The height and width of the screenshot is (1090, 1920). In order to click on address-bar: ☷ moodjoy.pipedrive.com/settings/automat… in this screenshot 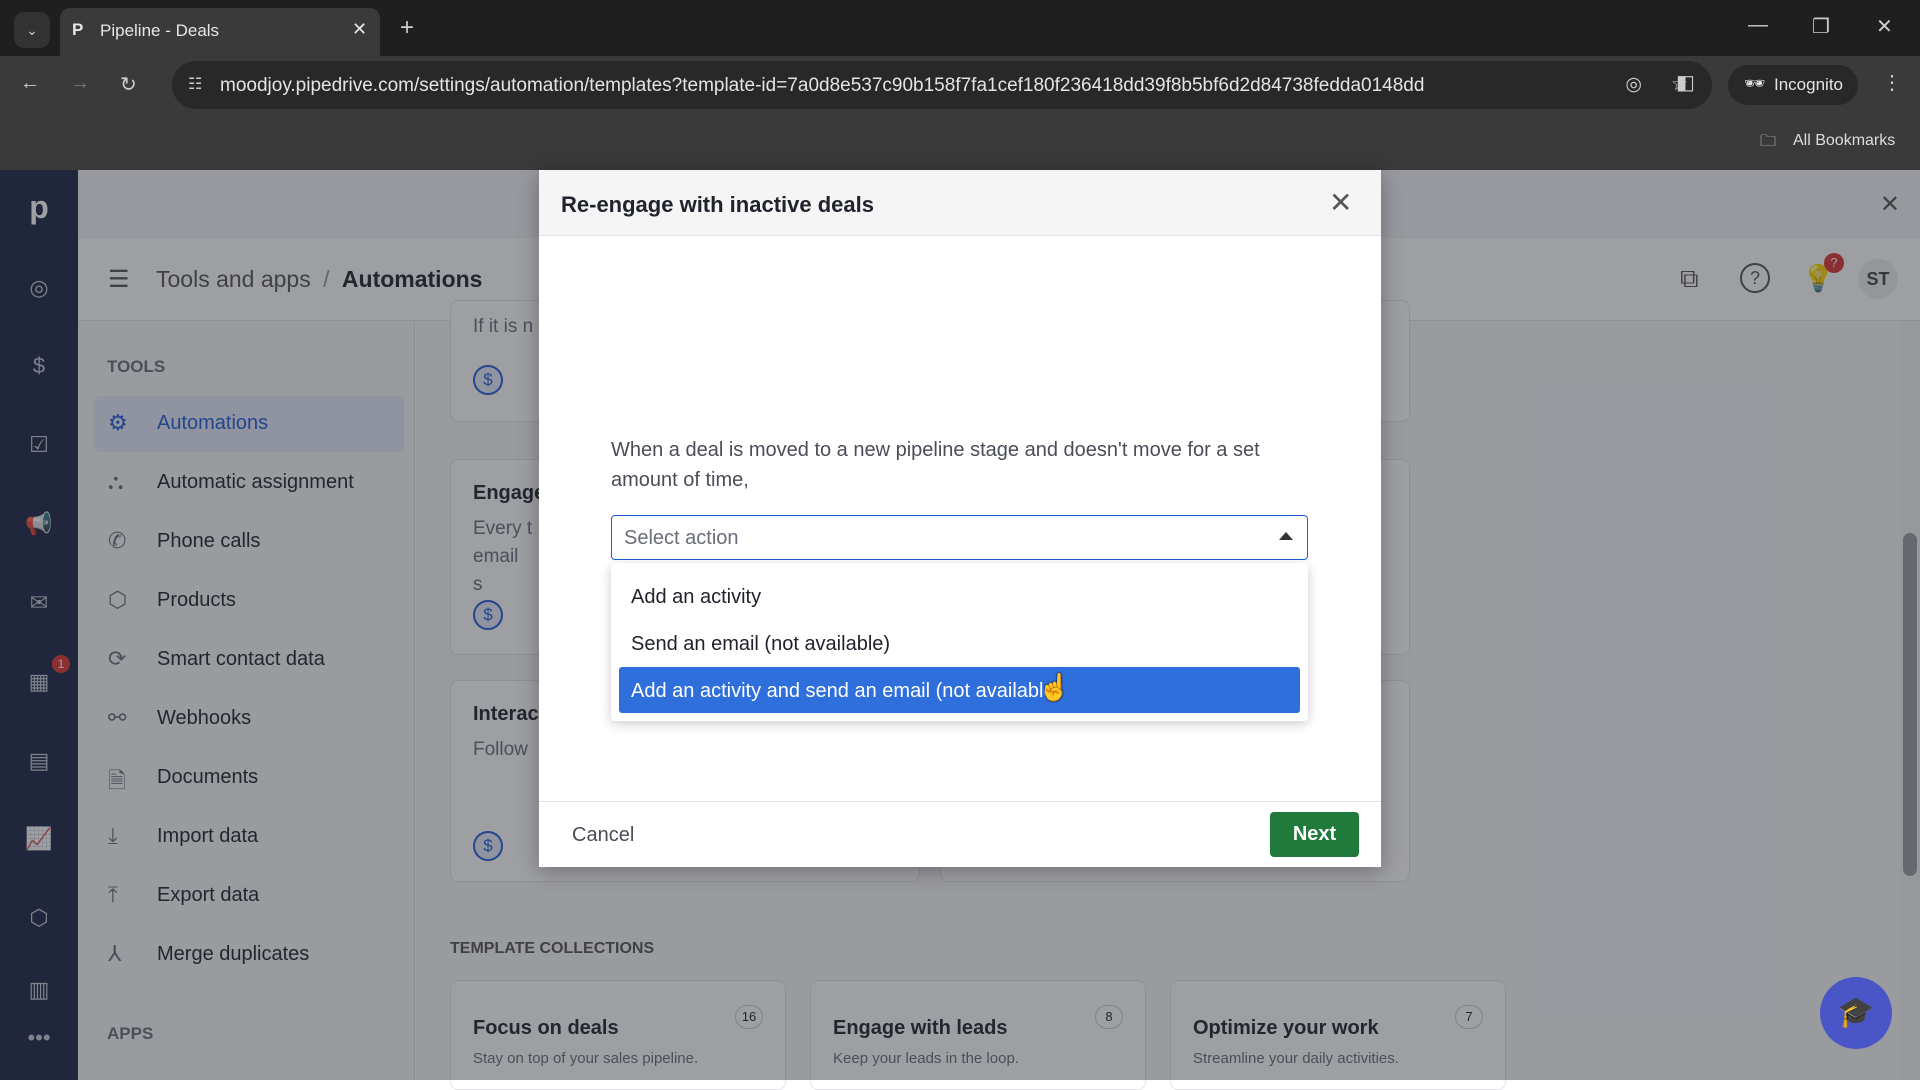, I will do `click(942, 85)`.